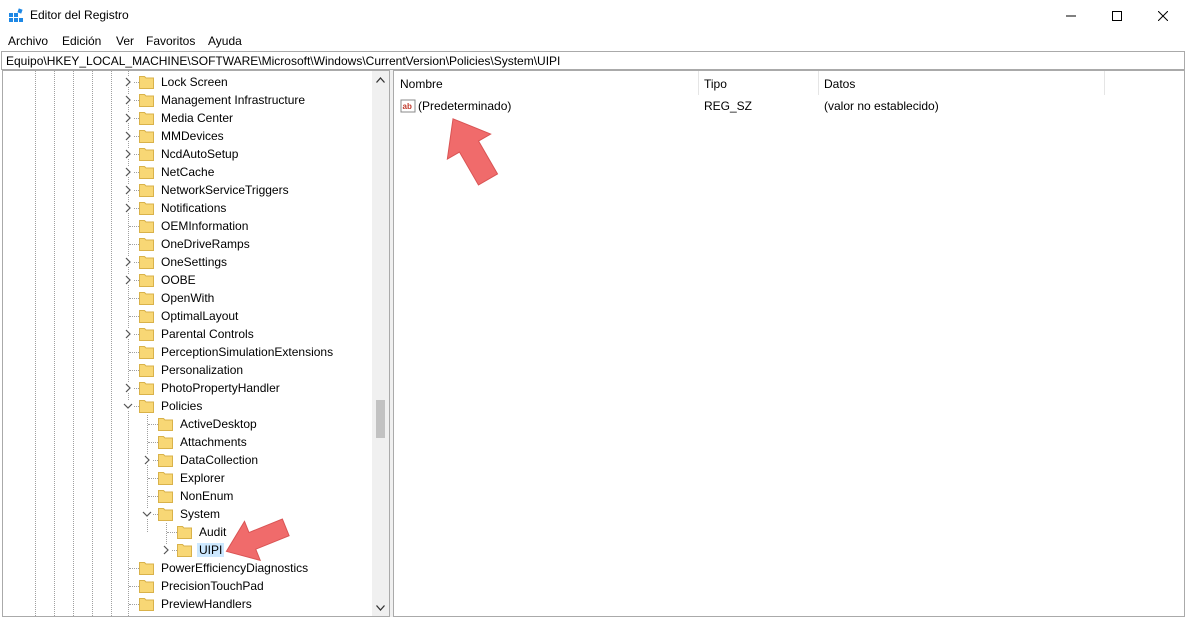 The width and height of the screenshot is (1186, 617). Describe the element at coordinates (218, 424) in the screenshot. I see `tree-item-label: ActiveDesktop` at that location.